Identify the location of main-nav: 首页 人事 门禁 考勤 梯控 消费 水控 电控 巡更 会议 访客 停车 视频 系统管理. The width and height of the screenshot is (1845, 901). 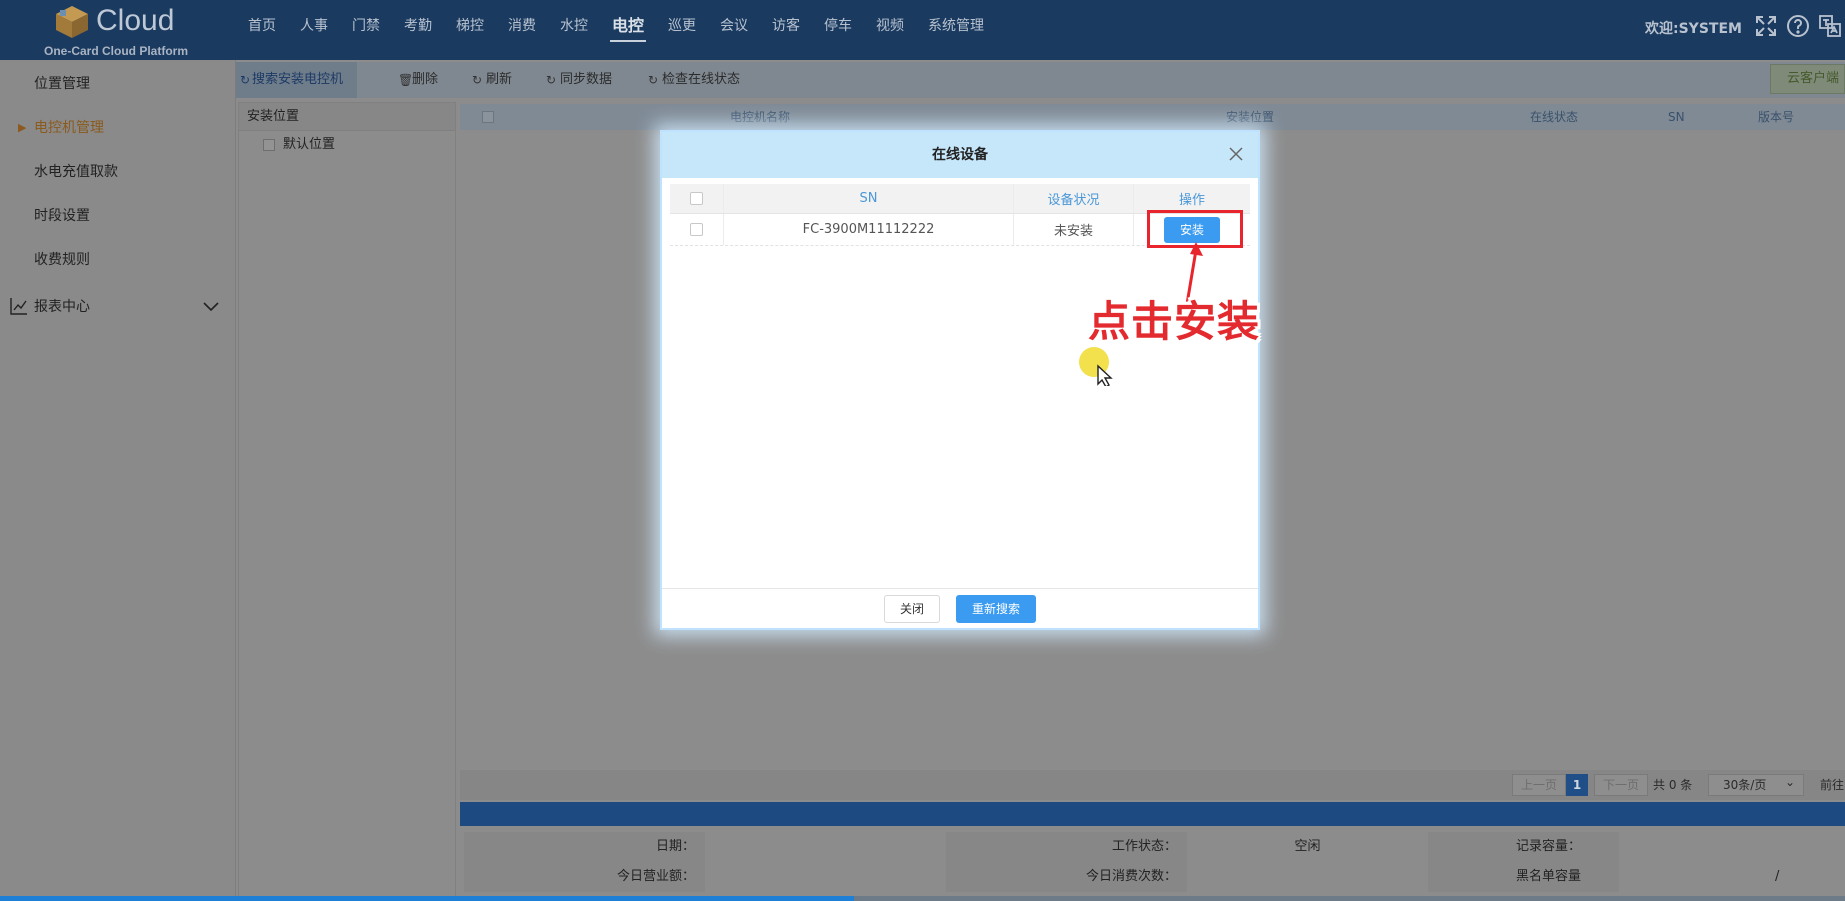
(620, 26).